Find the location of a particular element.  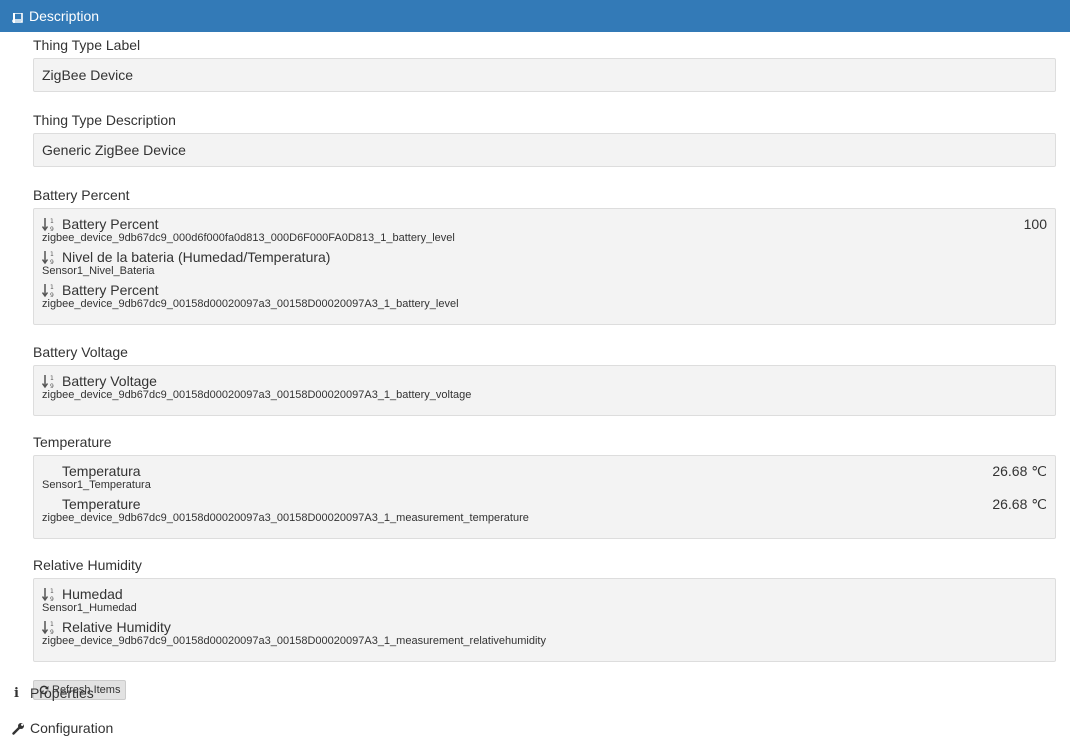

item-title: Relative Humidity is located at coordinates (116, 627).